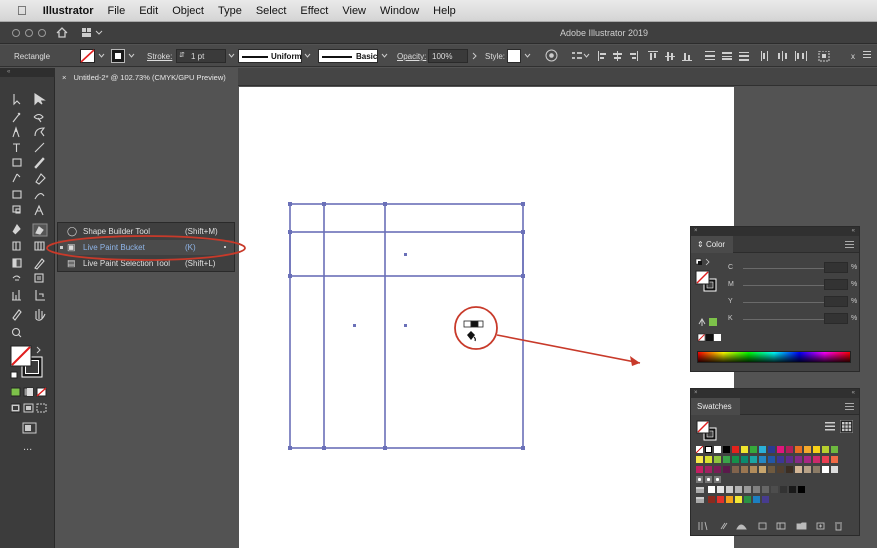 This screenshot has width=877, height=548. I want to click on menu-illustrator: Illustrator, so click(68, 11).